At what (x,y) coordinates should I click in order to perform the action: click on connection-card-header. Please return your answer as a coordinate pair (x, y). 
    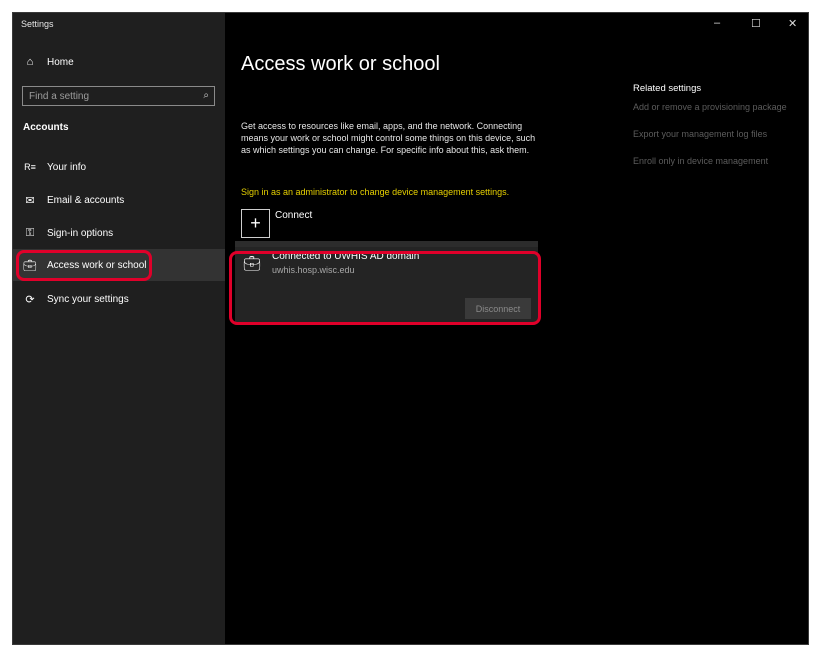
    Looking at the image, I should click on (386, 244).